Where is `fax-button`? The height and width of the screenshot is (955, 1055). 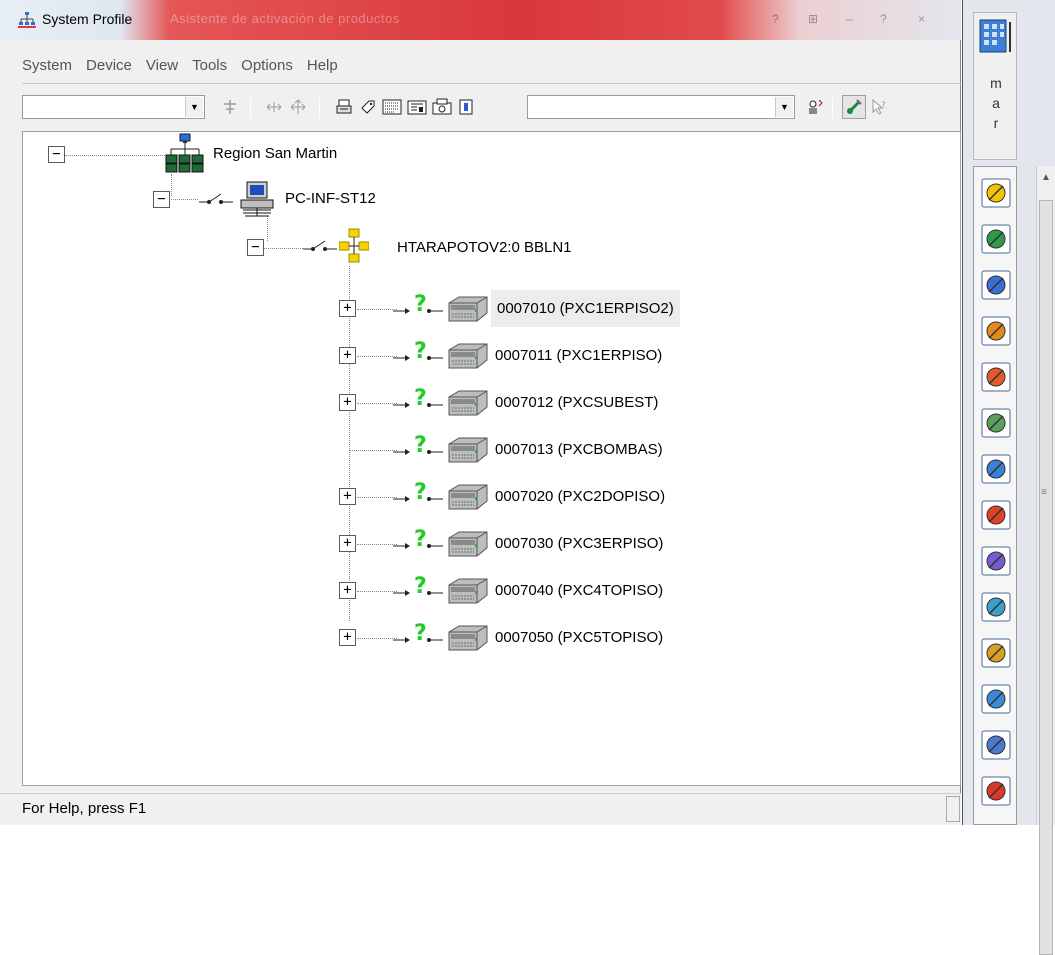 fax-button is located at coordinates (442, 107).